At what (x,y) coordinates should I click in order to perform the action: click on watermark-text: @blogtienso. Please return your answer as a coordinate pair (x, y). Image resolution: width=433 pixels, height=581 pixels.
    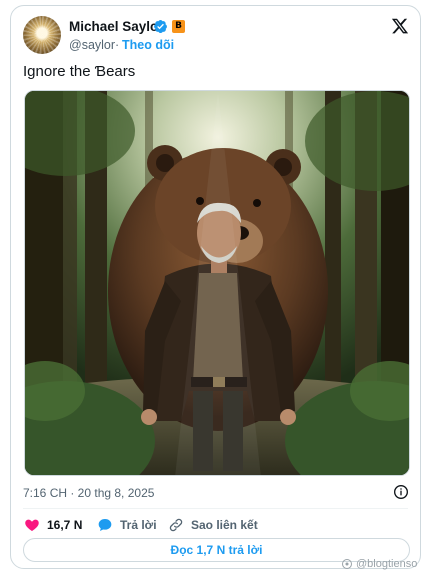
    Looking at the image, I should click on (387, 564).